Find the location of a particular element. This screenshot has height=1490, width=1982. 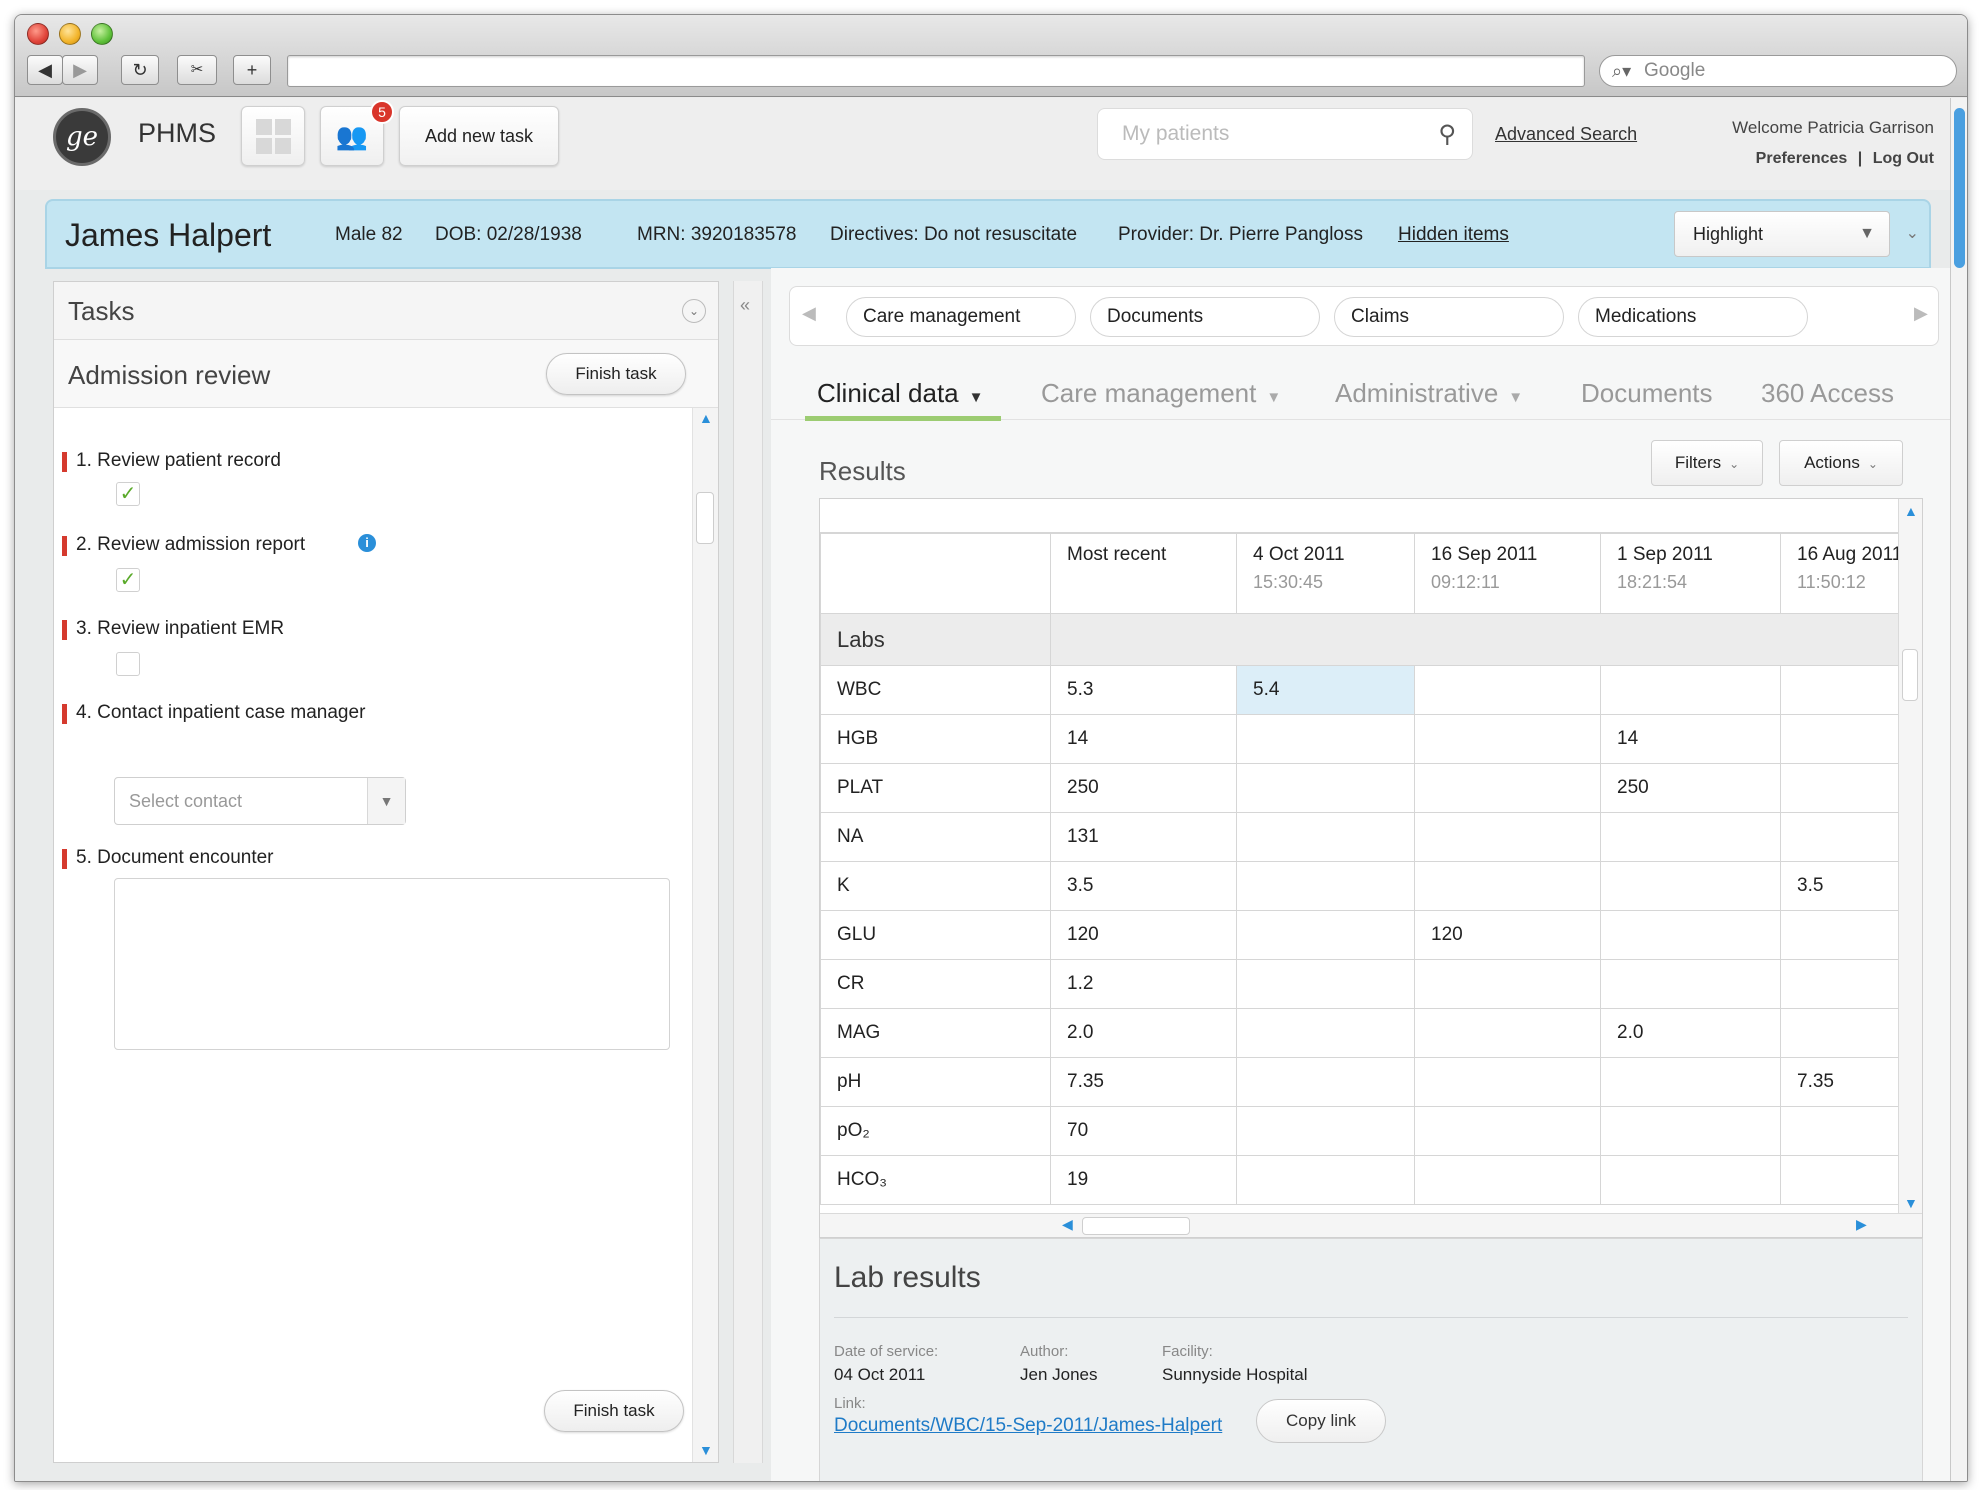

step-checkbox: ✓ is located at coordinates (128, 580).